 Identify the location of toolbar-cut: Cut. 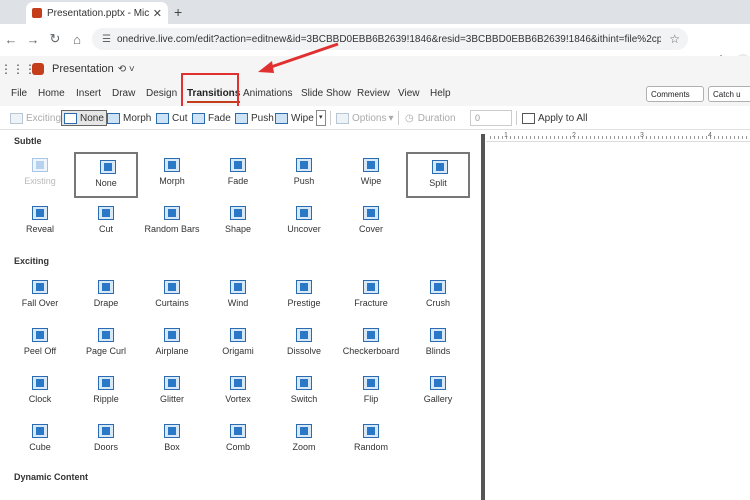
(172, 118).